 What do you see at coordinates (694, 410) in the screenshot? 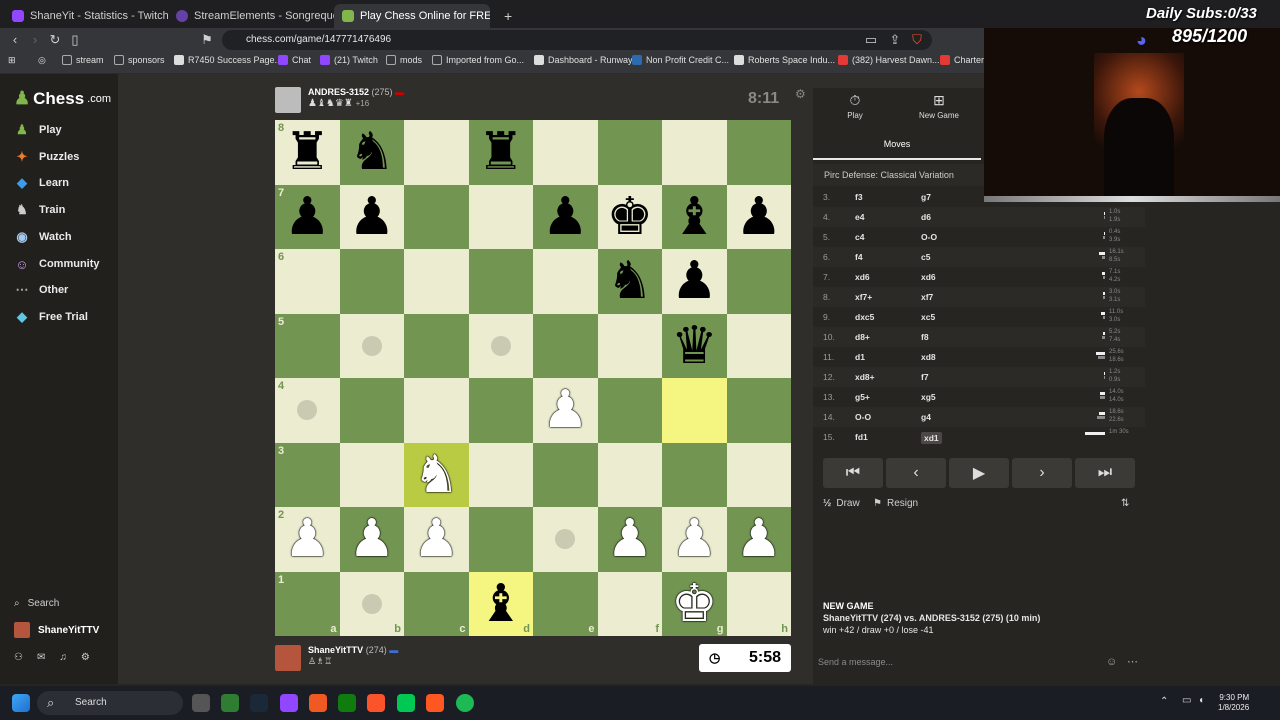
I see `square-g4` at bounding box center [694, 410].